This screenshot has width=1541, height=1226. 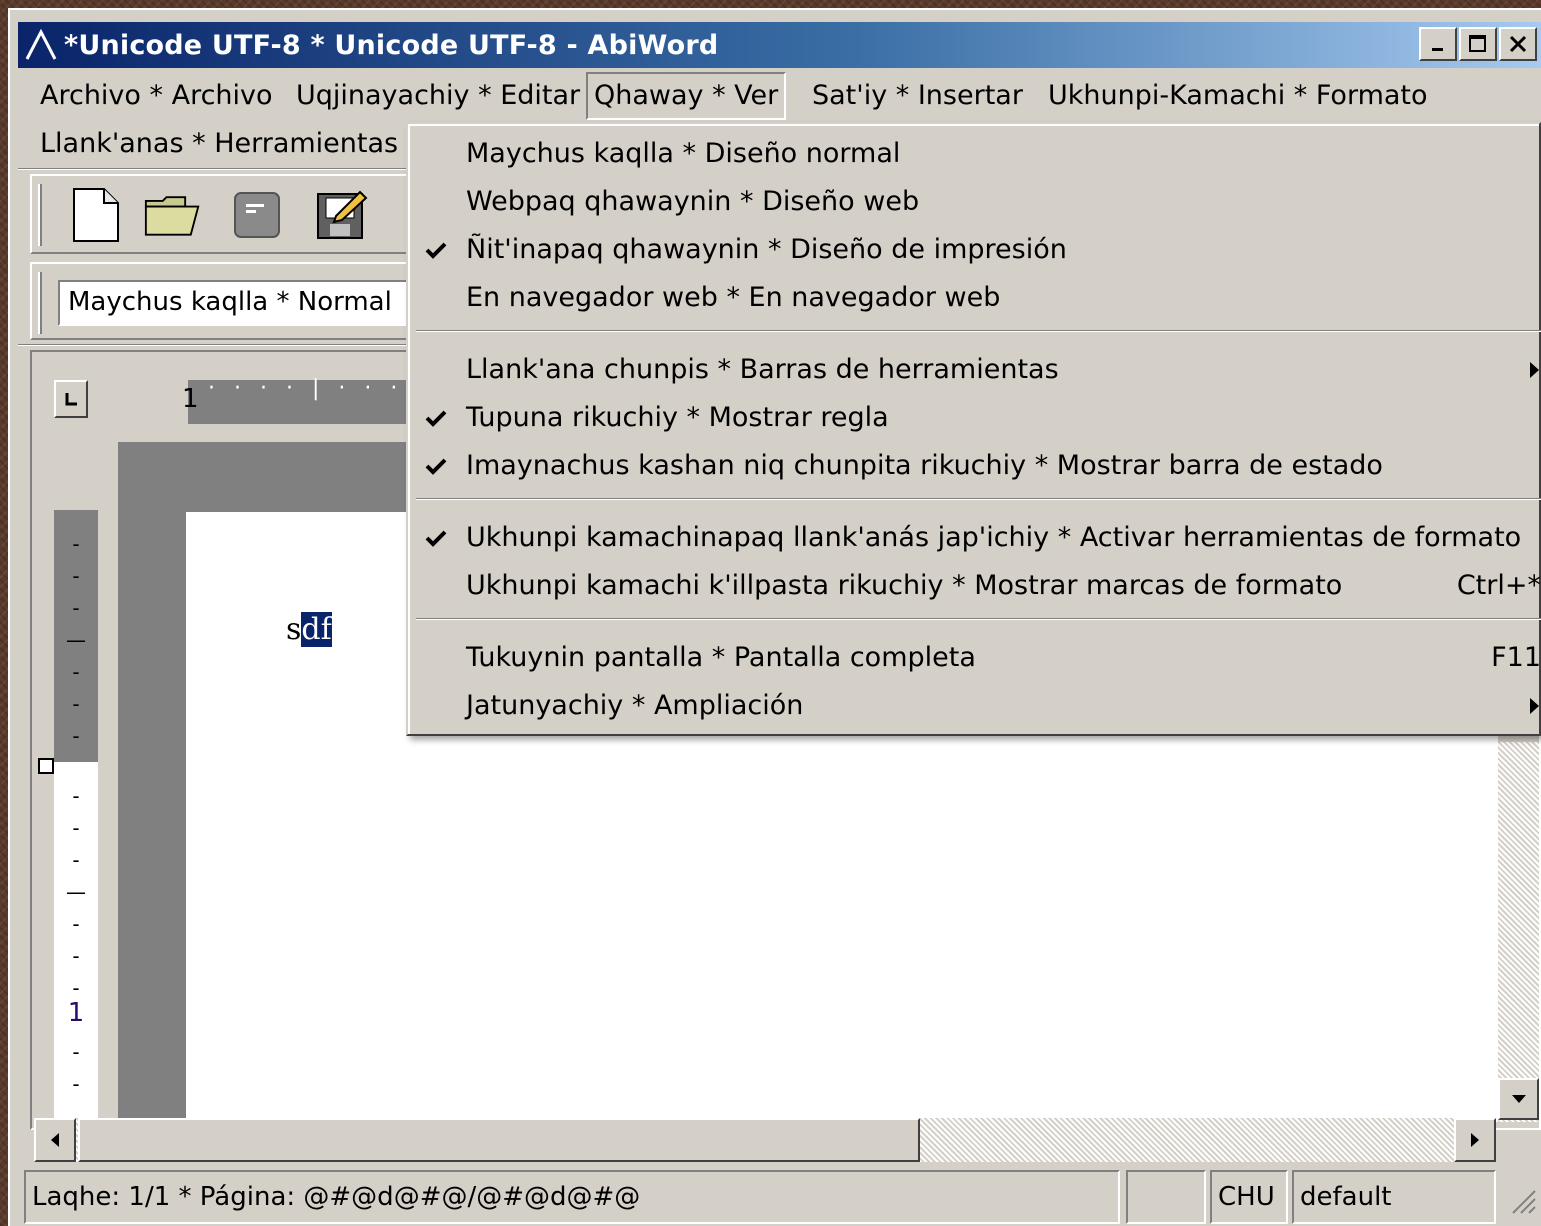 What do you see at coordinates (1518, 932) in the screenshot?
I see `vertical-scrollbar-track` at bounding box center [1518, 932].